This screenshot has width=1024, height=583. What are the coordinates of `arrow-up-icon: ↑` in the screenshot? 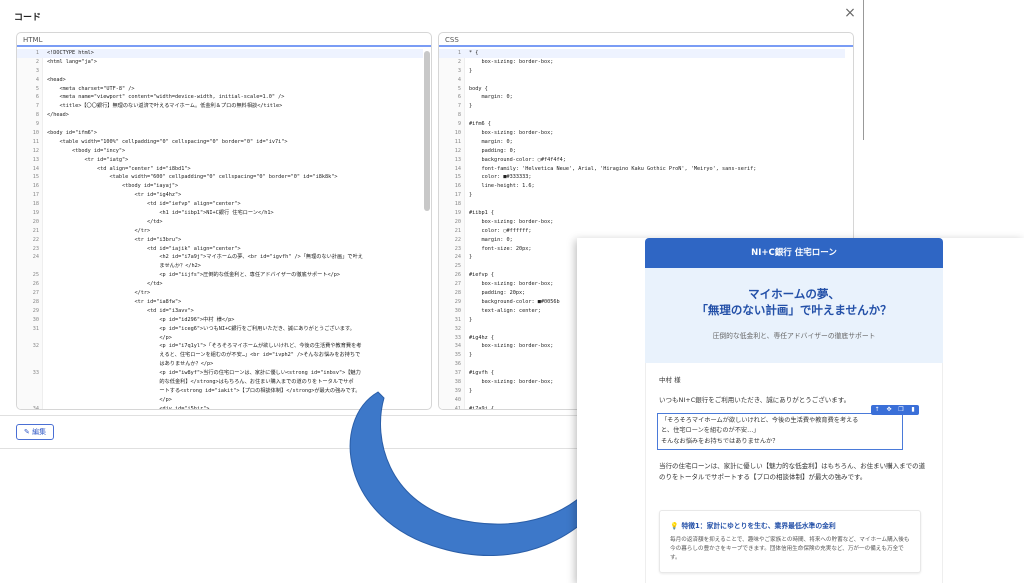 It's located at (877, 410).